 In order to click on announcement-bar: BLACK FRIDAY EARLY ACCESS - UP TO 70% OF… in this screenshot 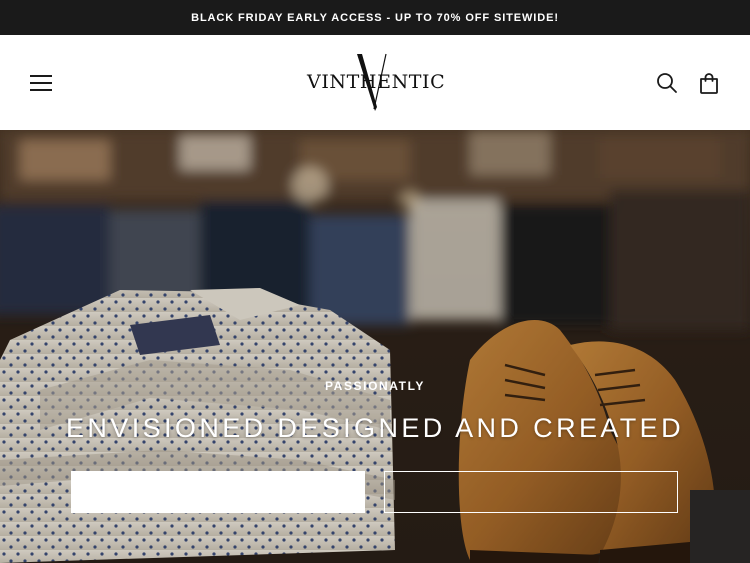, I will do `click(375, 17)`.